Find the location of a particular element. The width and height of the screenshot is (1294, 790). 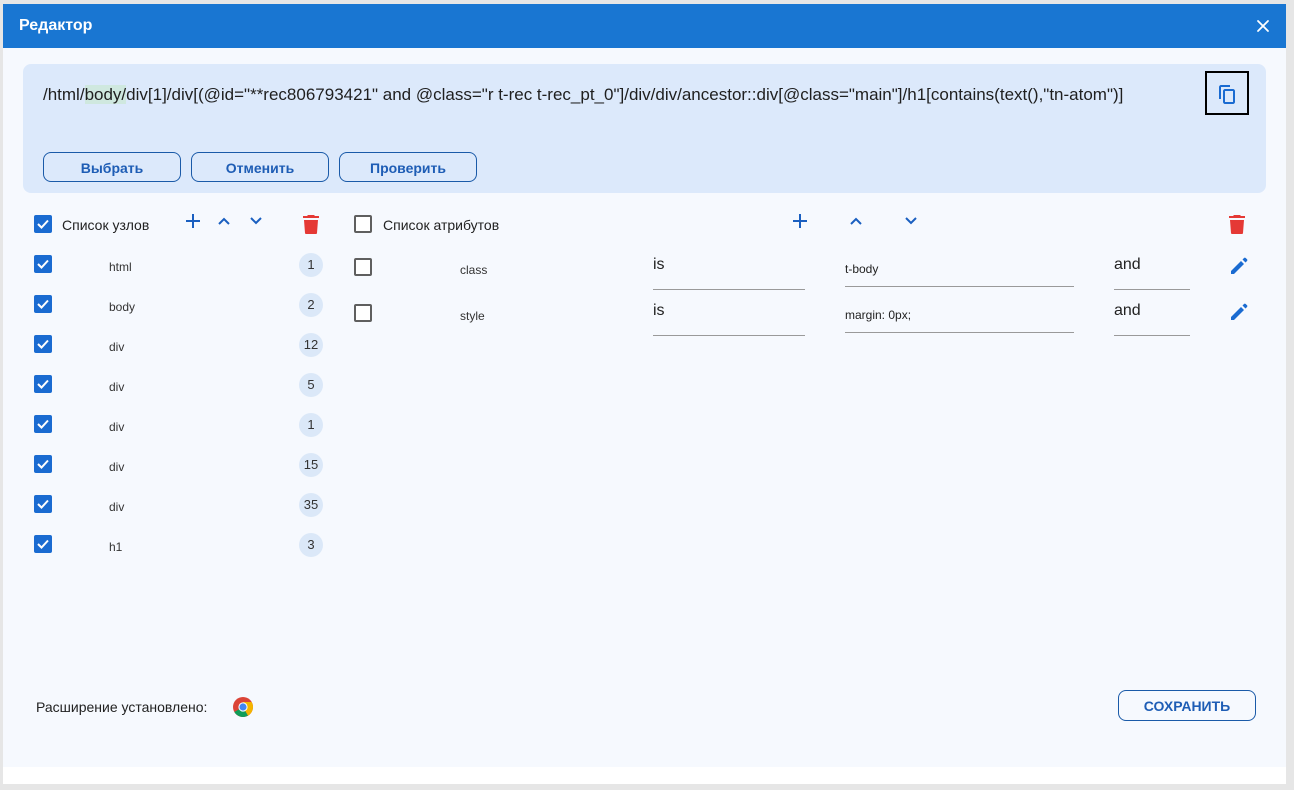

node-count-badge: 15 is located at coordinates (311, 465).